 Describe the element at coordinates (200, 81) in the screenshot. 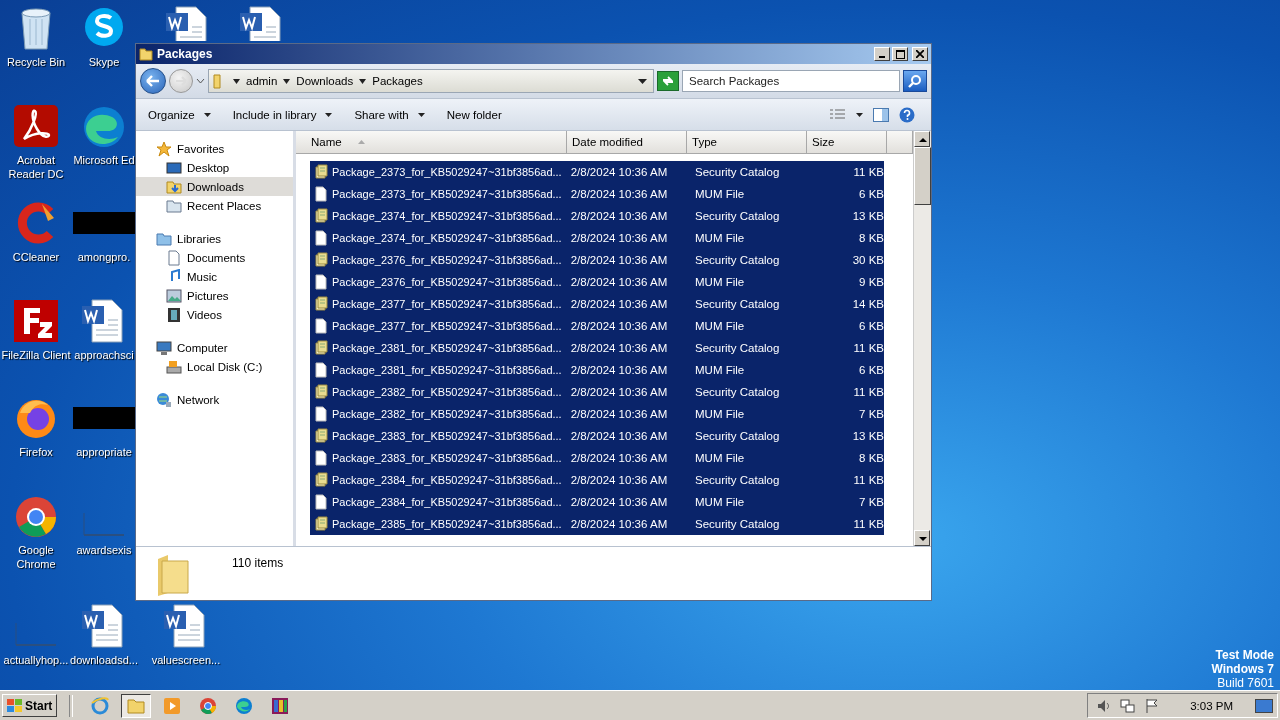

I see `history-caret-icon` at that location.